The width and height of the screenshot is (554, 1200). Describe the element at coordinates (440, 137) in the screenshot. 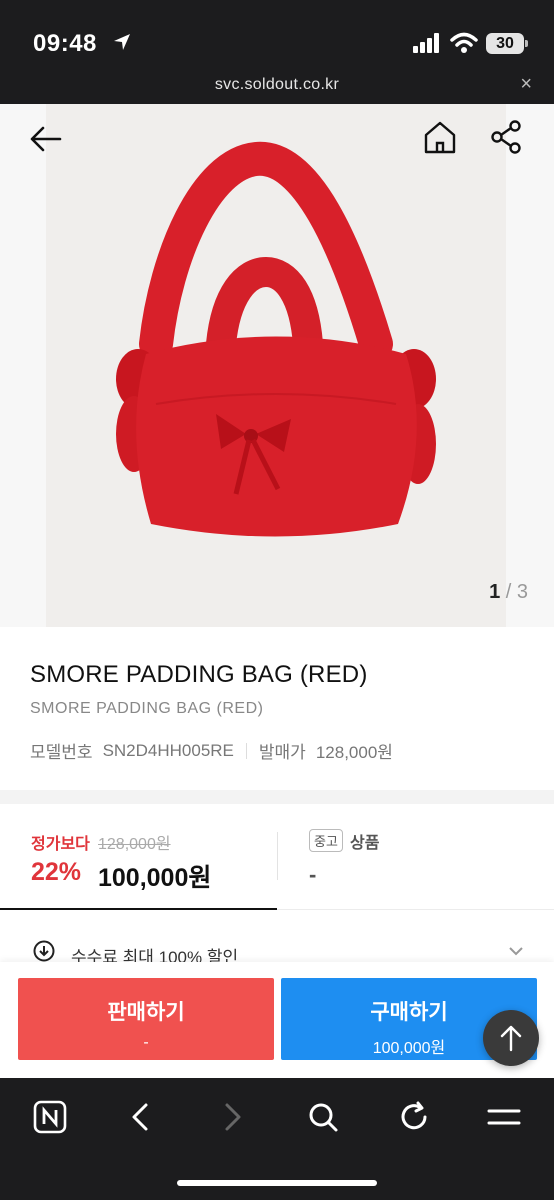

I see `home-icon` at that location.